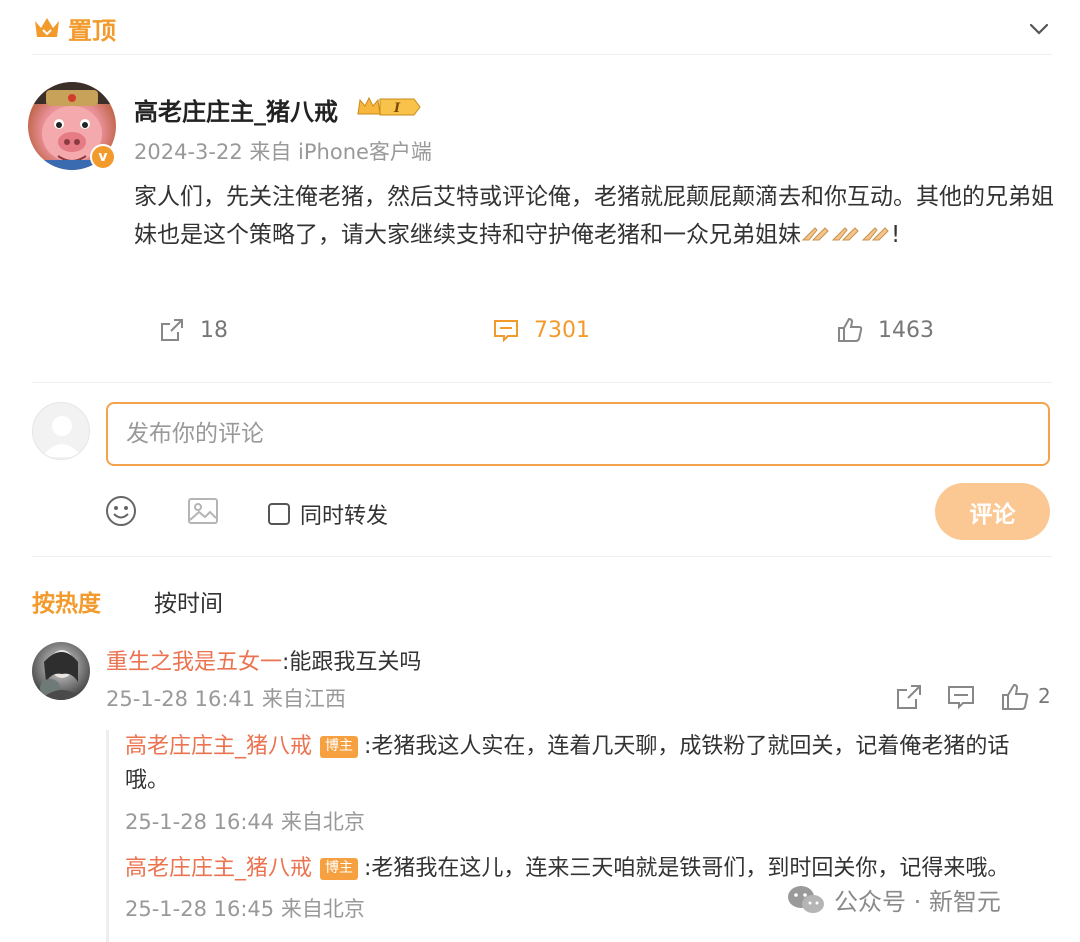 The width and height of the screenshot is (1080, 942). What do you see at coordinates (917, 902) in the screenshot?
I see `watermark-text: 公众号 · 新智元` at bounding box center [917, 902].